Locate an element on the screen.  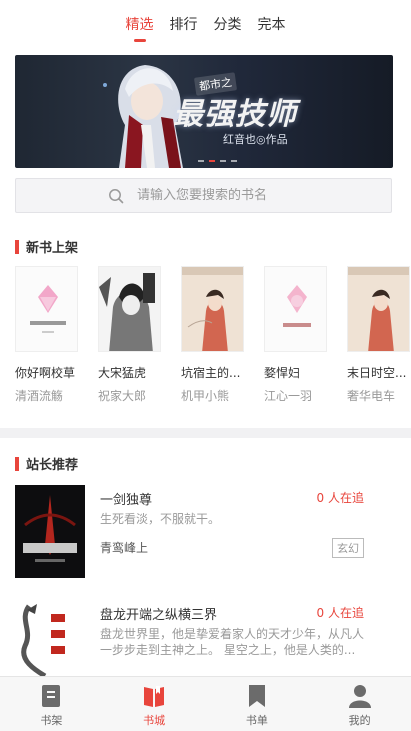
book-card: 末日时空... 奢华电车 is located at coordinates (378, 338).